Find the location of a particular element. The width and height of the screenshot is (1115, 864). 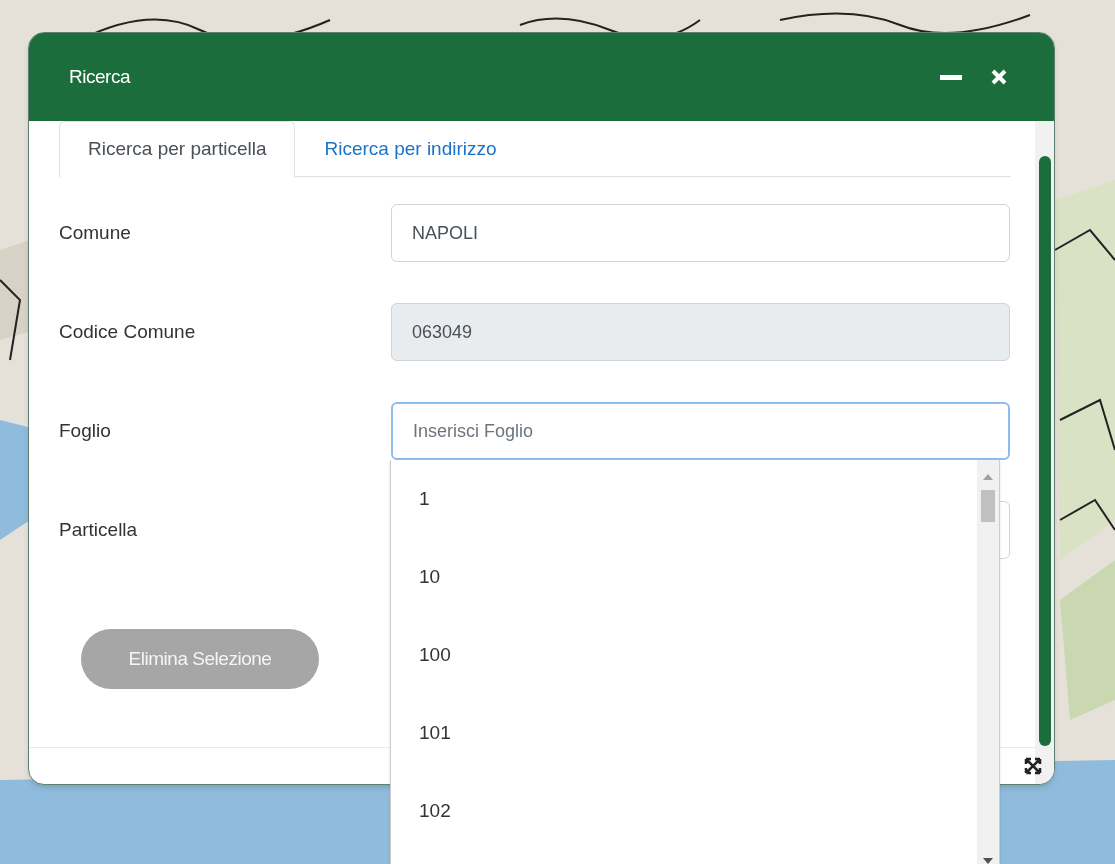

dropdown-scrollbar-thumb is located at coordinates (988, 506).